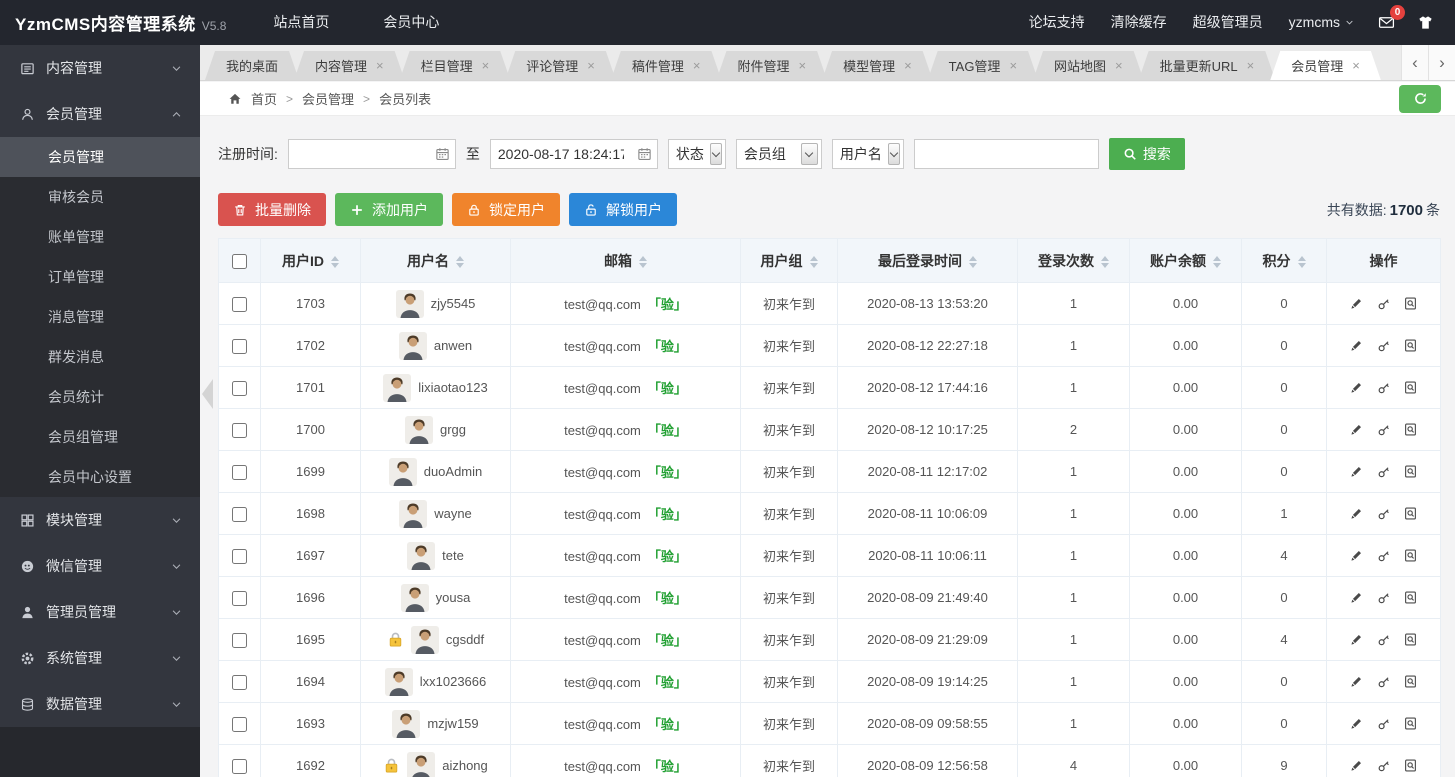  I want to click on search-button: 搜索, so click(1146, 154).